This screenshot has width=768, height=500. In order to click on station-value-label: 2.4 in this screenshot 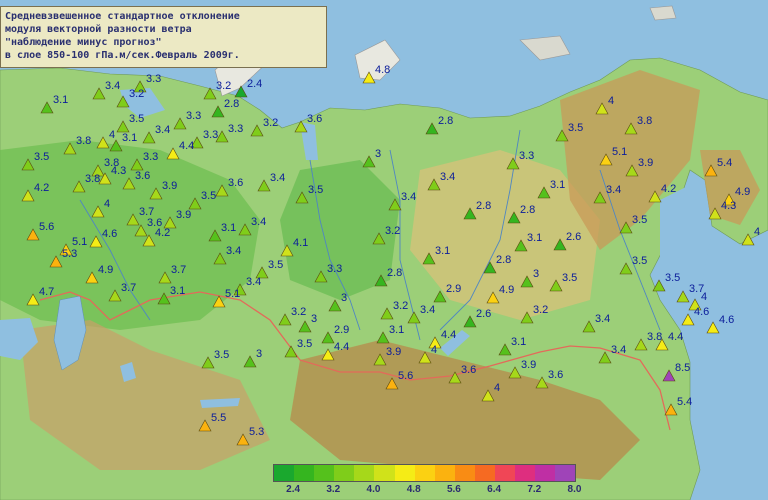, I will do `click(254, 84)`.